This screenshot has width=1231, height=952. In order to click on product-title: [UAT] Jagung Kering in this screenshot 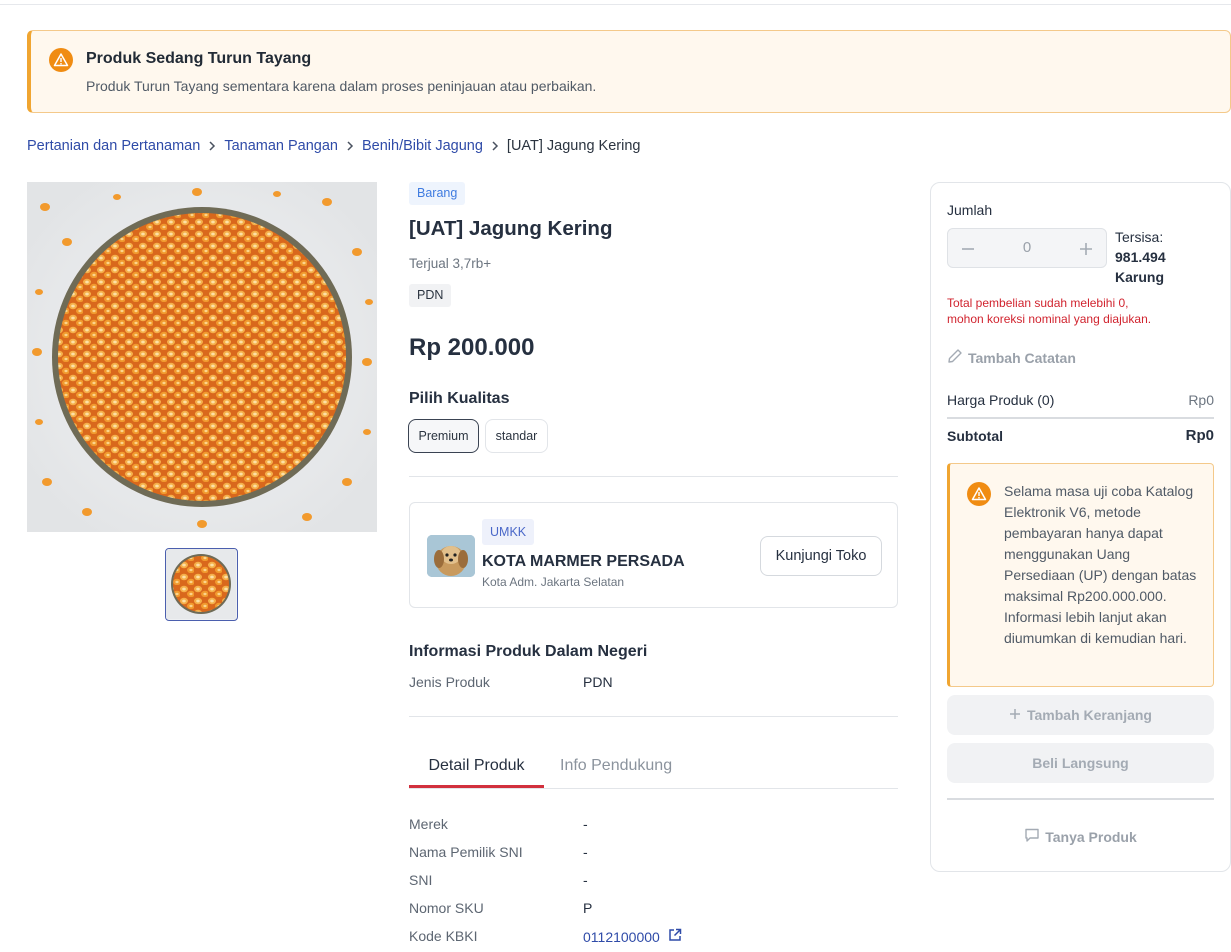, I will do `click(511, 228)`.